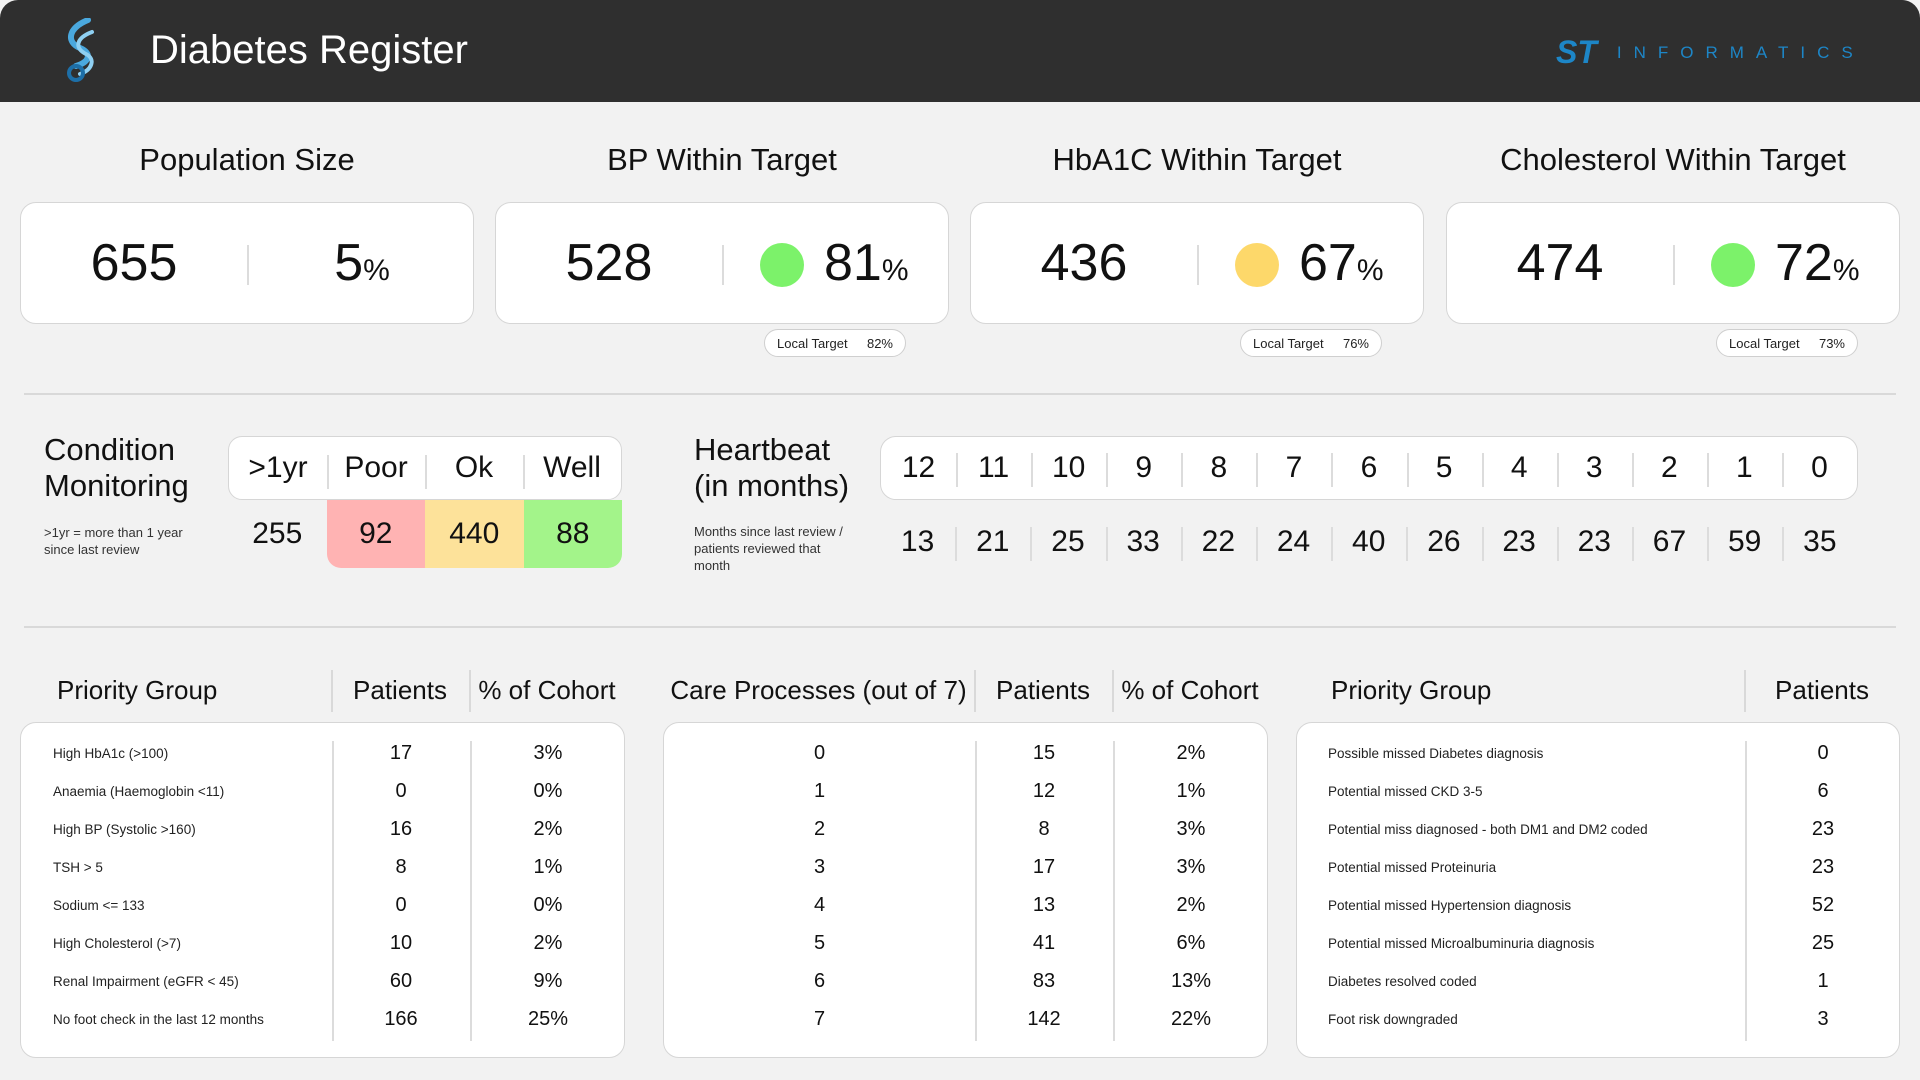 The width and height of the screenshot is (1920, 1080). What do you see at coordinates (1823, 828) in the screenshot?
I see `patients-cell: 23` at bounding box center [1823, 828].